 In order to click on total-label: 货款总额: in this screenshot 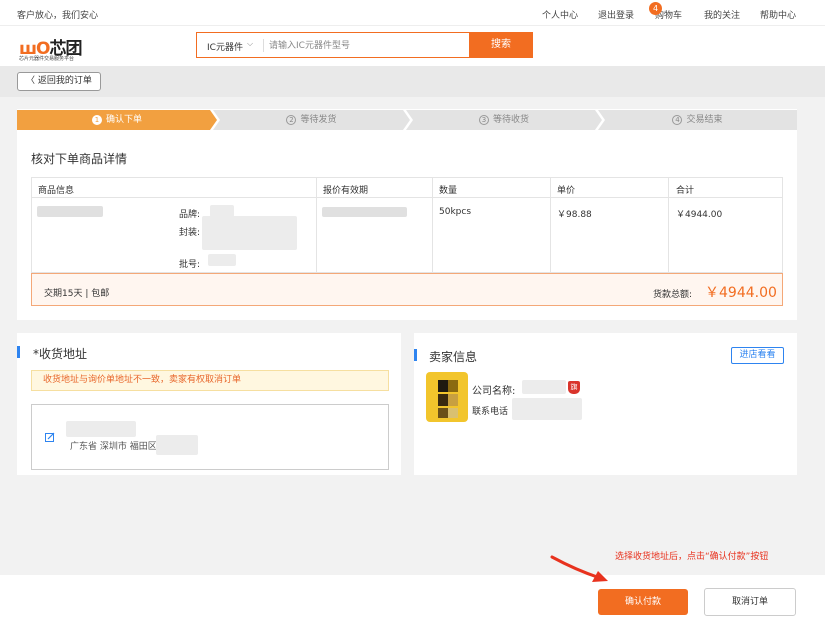, I will do `click(673, 295)`.